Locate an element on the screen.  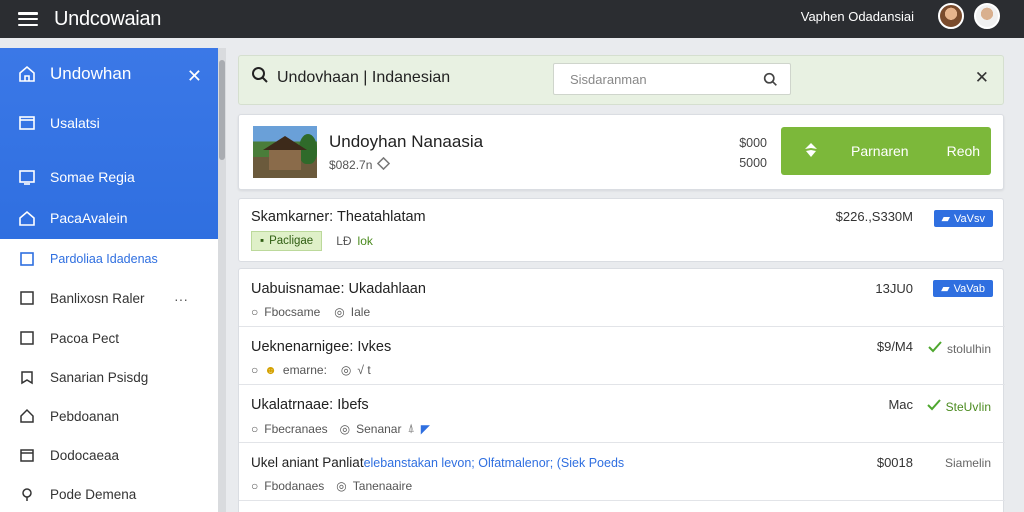
listing-meta-2: √ t is located at coordinates (364, 370).